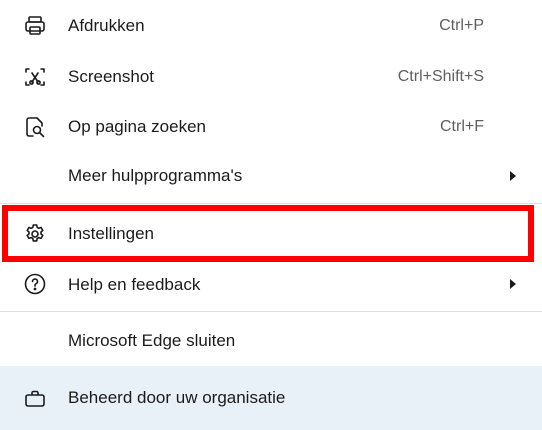  Describe the element at coordinates (137, 126) in the screenshot. I see `menu-item-label: Op pagina zoeken` at that location.